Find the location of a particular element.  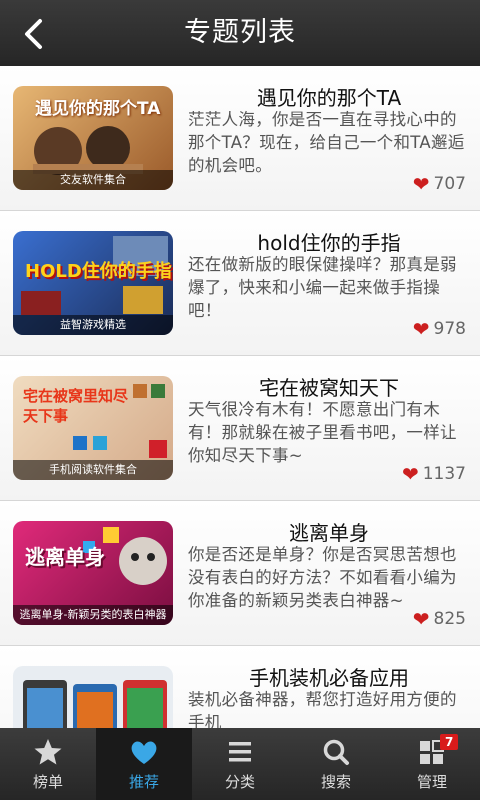

topic-thumbnail: 逃离单身 逃离单身-新颖另类的表白神器 is located at coordinates (93, 573).